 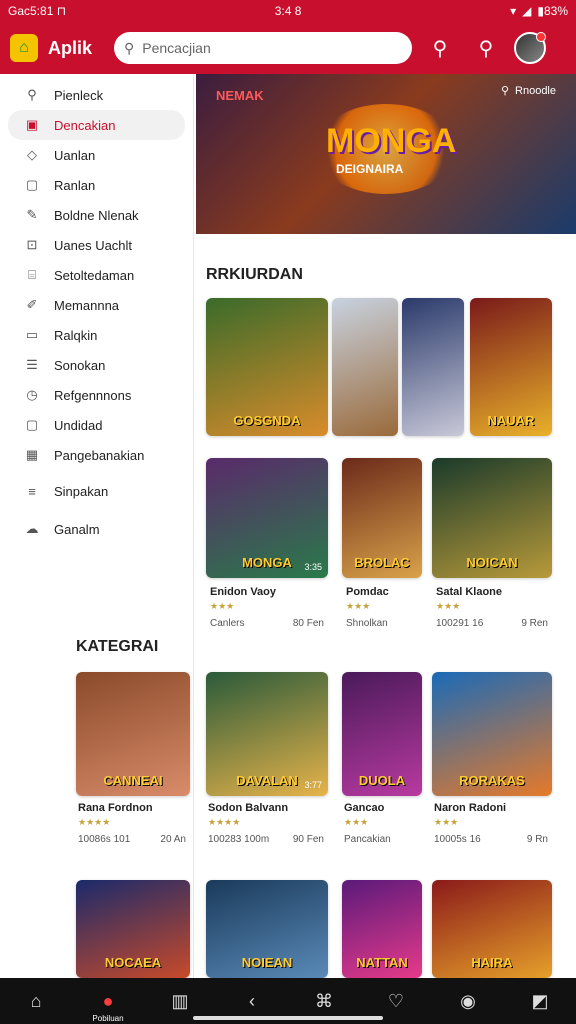 I want to click on game-tile: NATTAN, so click(x=382, y=929).